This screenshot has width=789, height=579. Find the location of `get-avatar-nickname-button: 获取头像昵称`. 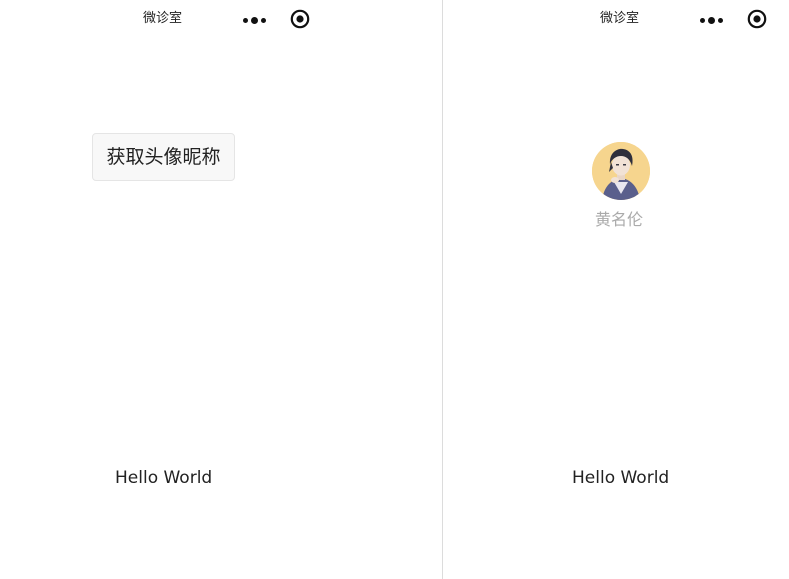

get-avatar-nickname-button: 获取头像昵称 is located at coordinates (163, 157).